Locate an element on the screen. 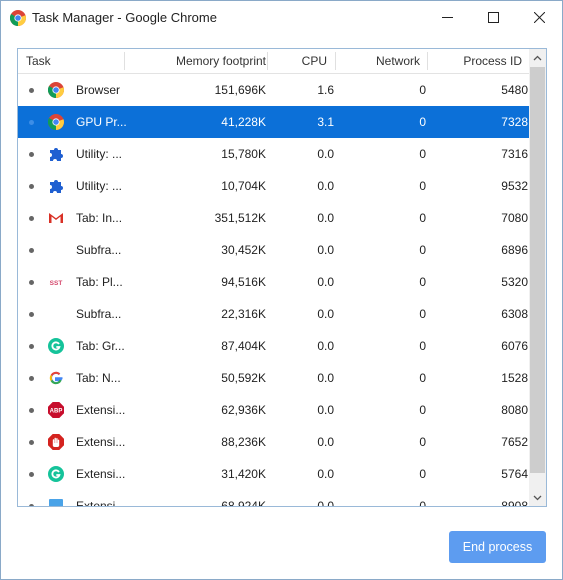 Image resolution: width=563 pixels, height=580 pixels. column-header-cpu: CPU is located at coordinates (298, 61).